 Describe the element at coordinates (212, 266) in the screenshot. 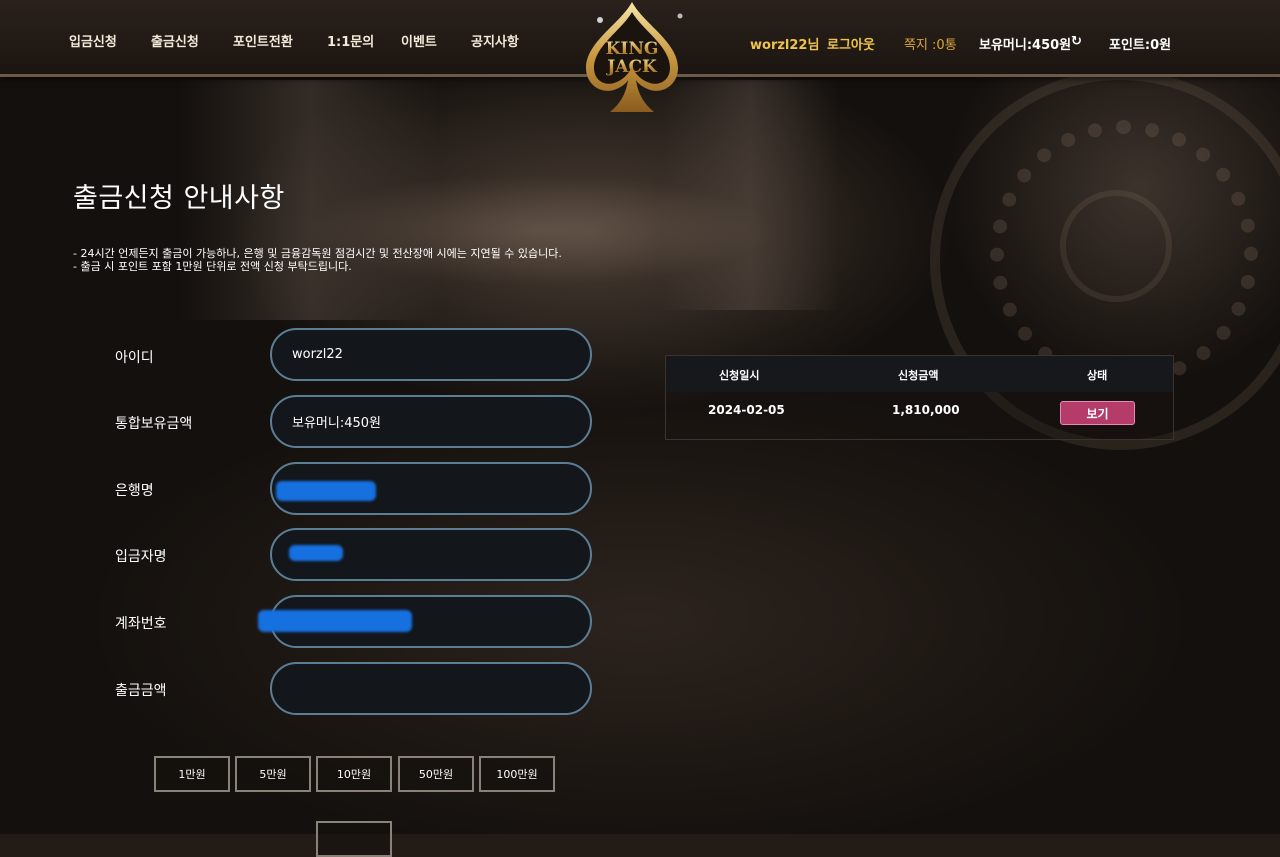

I see `notice-line-2: - 출금 시 포인트 포함 1만원 단위로 전액 신청 부탁드립니다.` at that location.